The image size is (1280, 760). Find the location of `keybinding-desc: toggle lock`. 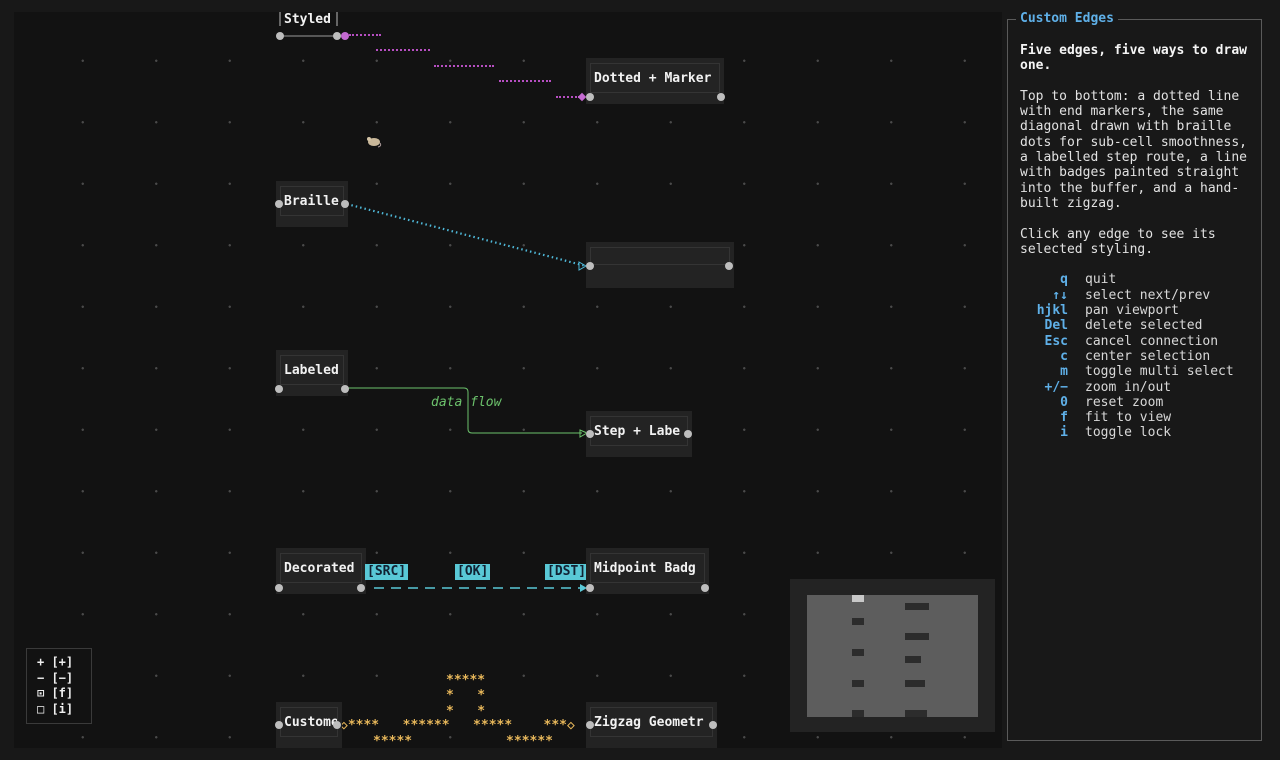

keybinding-desc: toggle lock is located at coordinates (1128, 433).